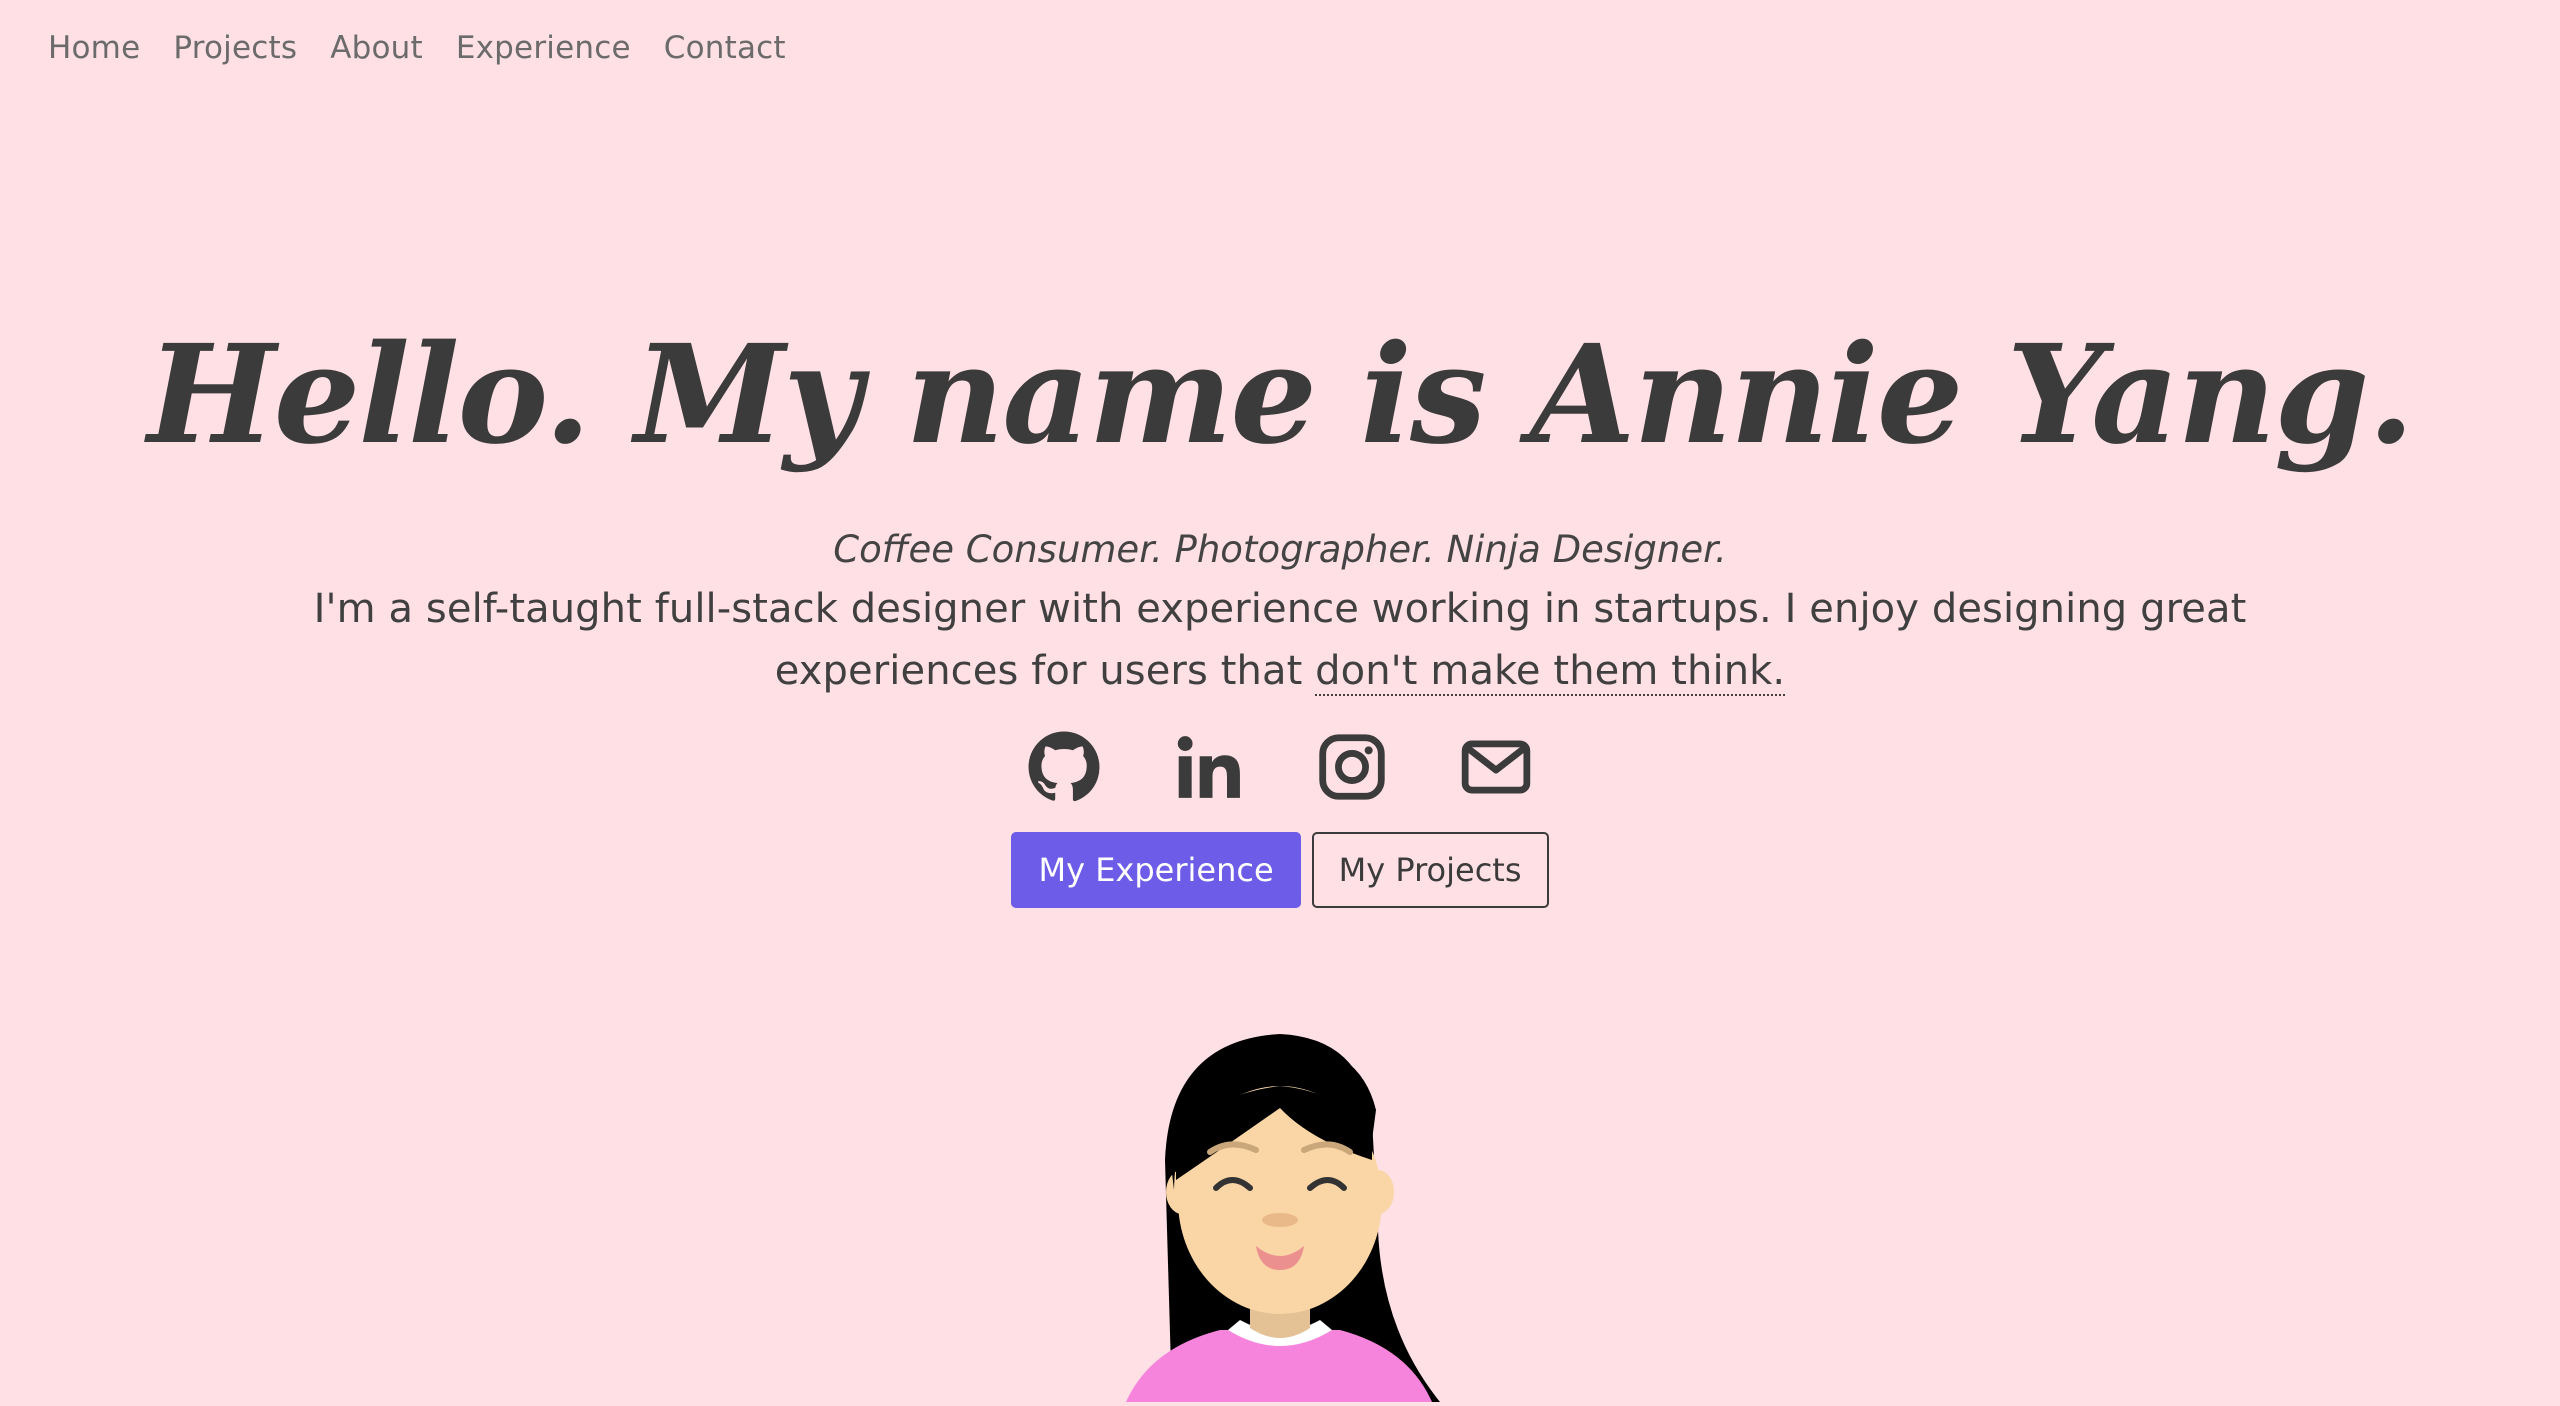 This screenshot has height=1406, width=2560. What do you see at coordinates (1496, 767) in the screenshot?
I see `email-icon` at bounding box center [1496, 767].